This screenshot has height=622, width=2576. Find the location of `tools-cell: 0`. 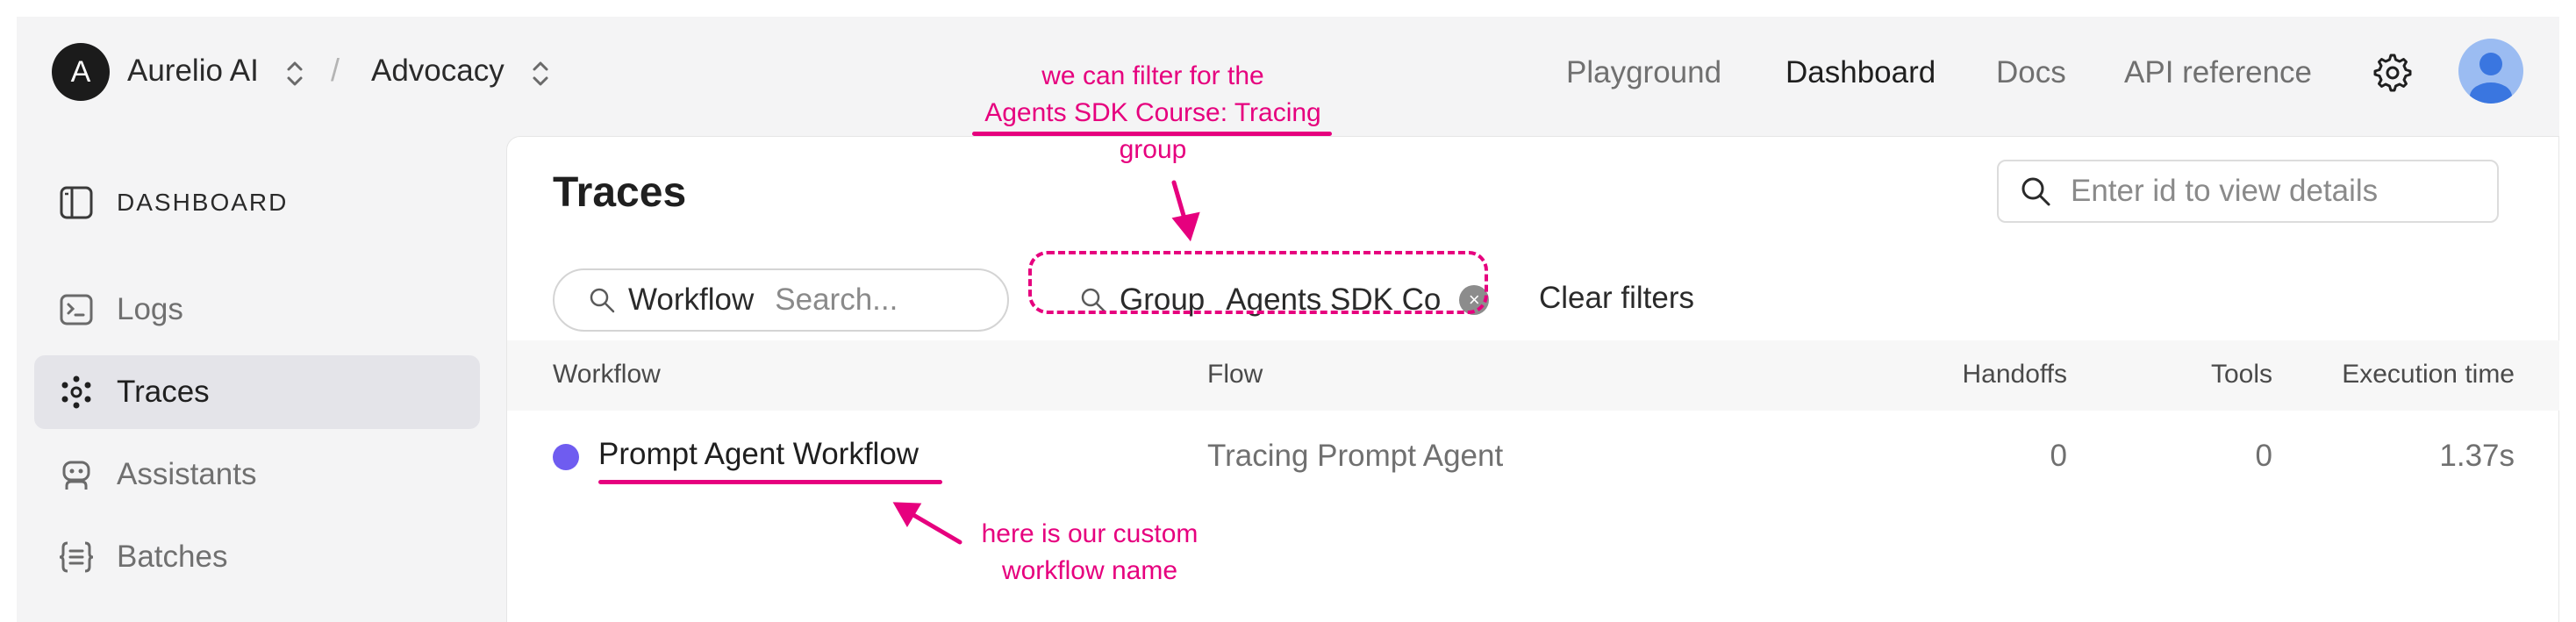

tools-cell: 0 is located at coordinates (2263, 456).